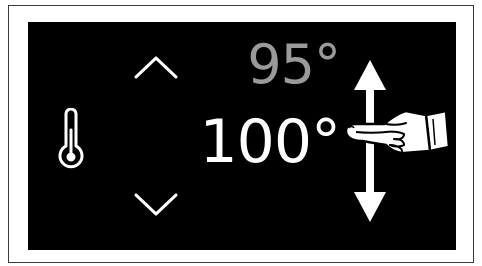 The width and height of the screenshot is (482, 266). I want to click on chevron-down-icon, so click(156, 205).